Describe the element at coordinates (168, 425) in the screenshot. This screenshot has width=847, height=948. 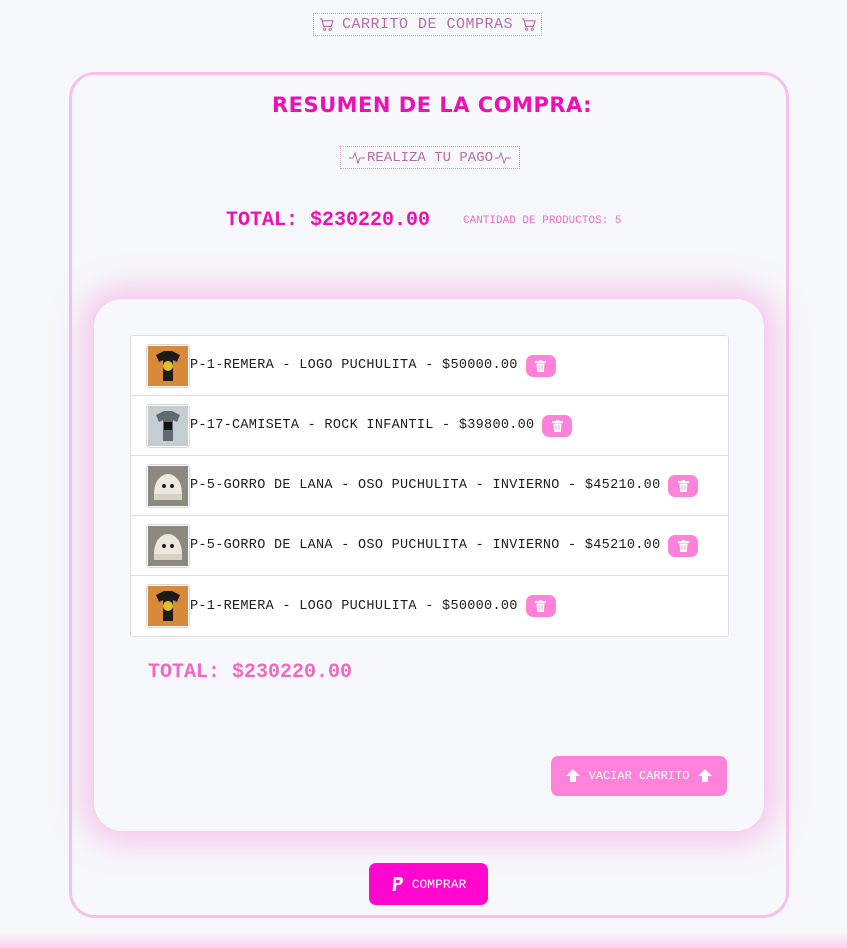
I see `gray-tshirt-thumbnail-icon` at that location.